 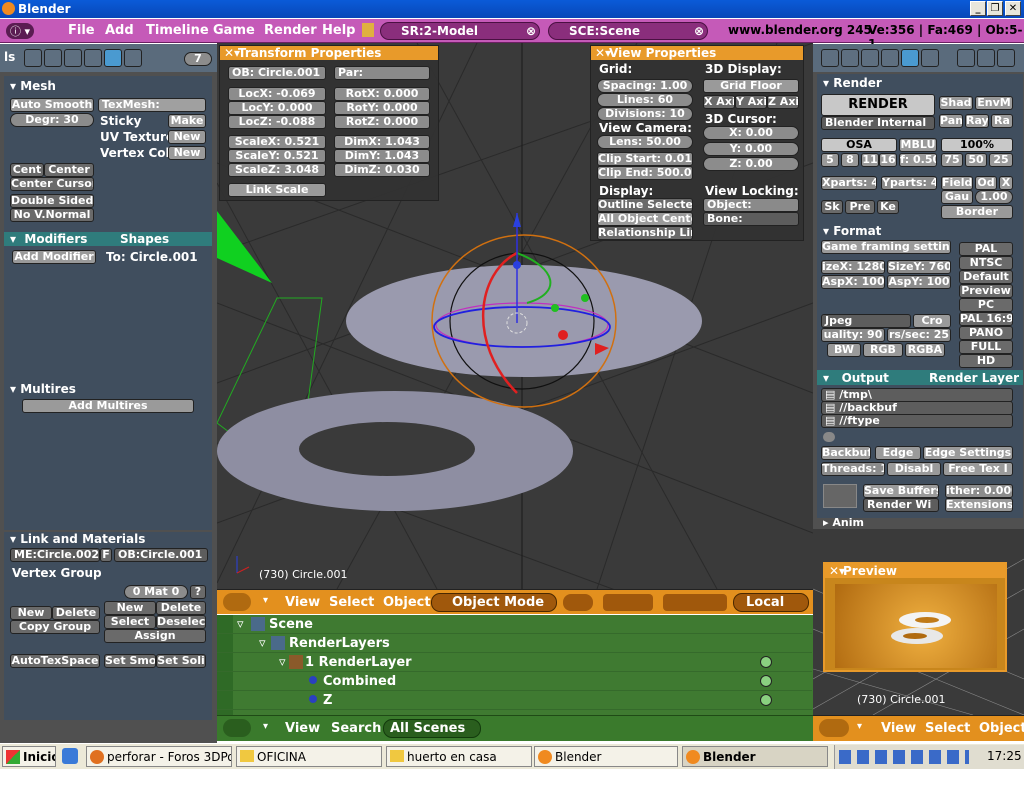 What do you see at coordinates (382, 142) in the screenshot?
I see `dimx-field: DimX: 1.043` at bounding box center [382, 142].